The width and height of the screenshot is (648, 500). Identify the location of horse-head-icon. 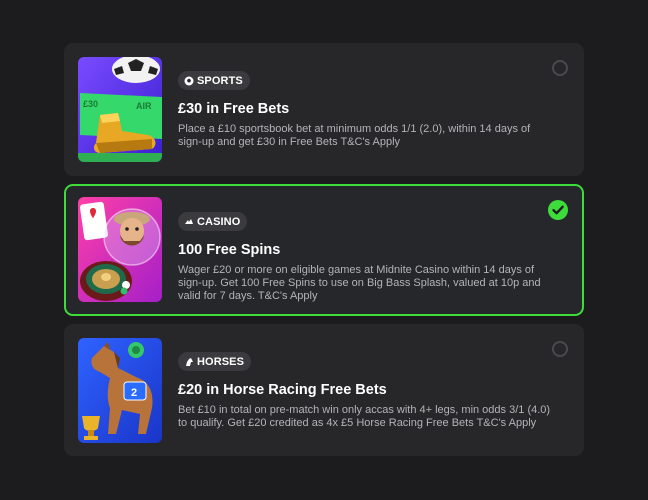
(189, 362).